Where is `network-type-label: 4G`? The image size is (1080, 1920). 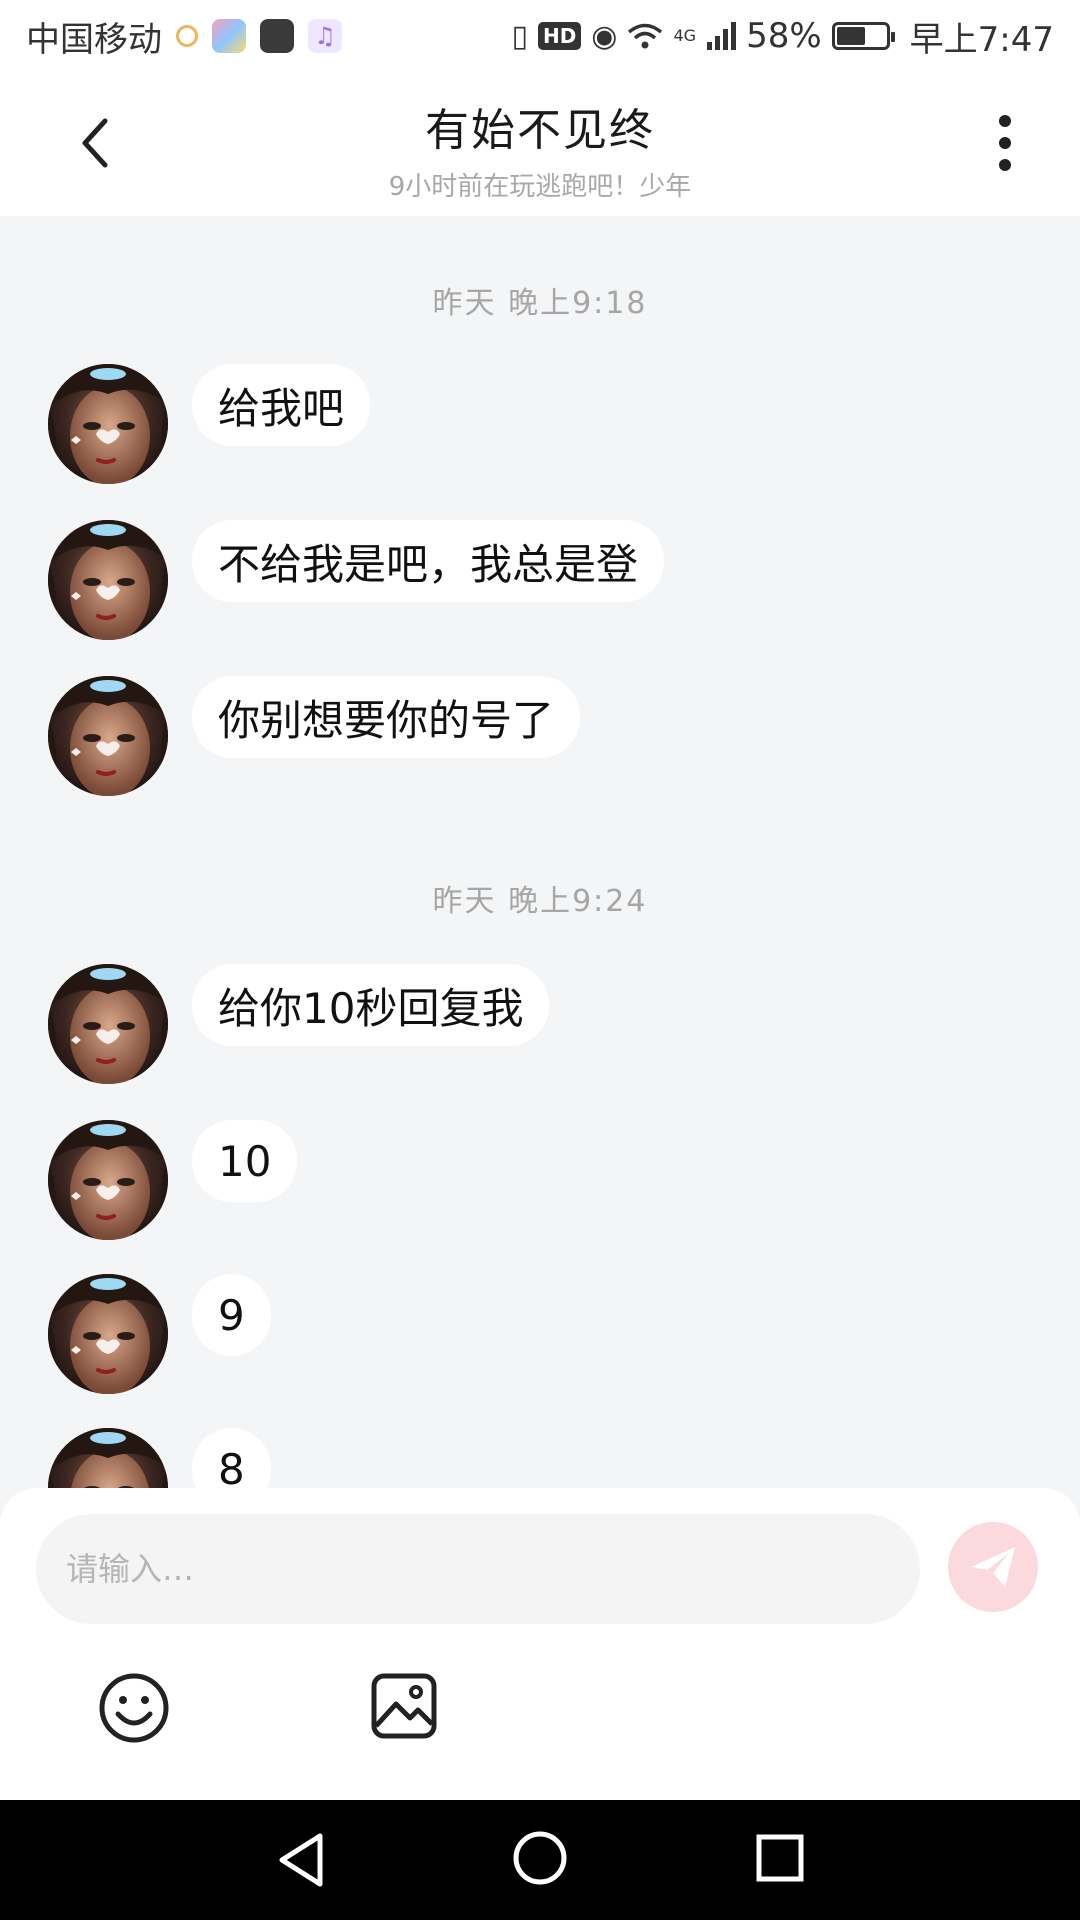
network-type-label: 4G is located at coordinates (685, 35).